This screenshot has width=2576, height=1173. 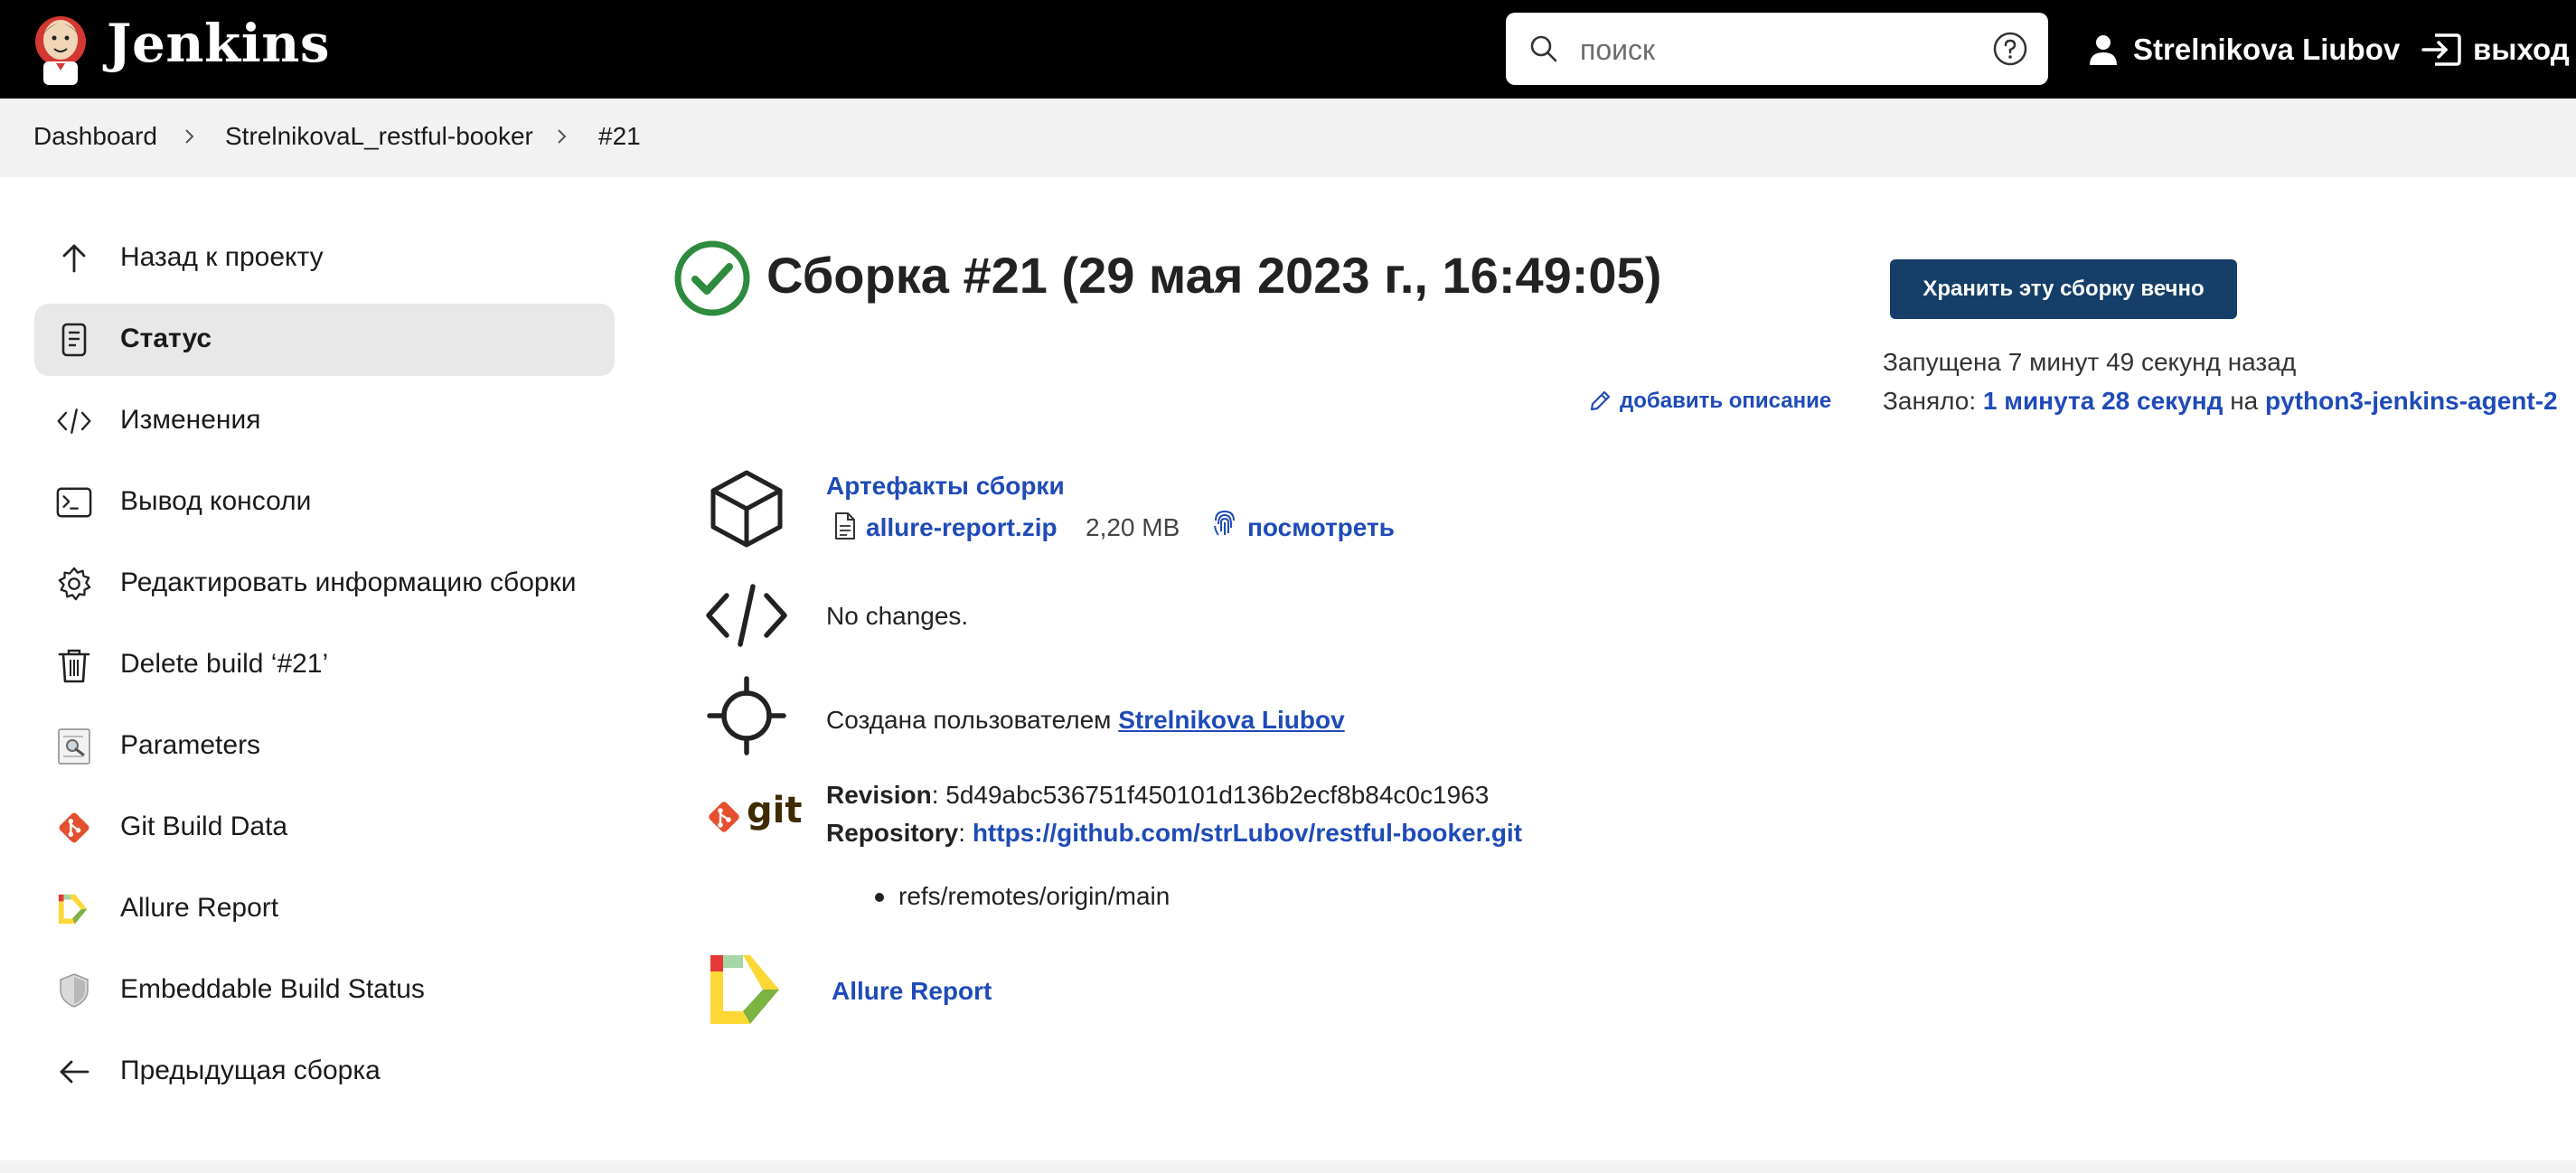 What do you see at coordinates (2010, 49) in the screenshot?
I see `help-icon` at bounding box center [2010, 49].